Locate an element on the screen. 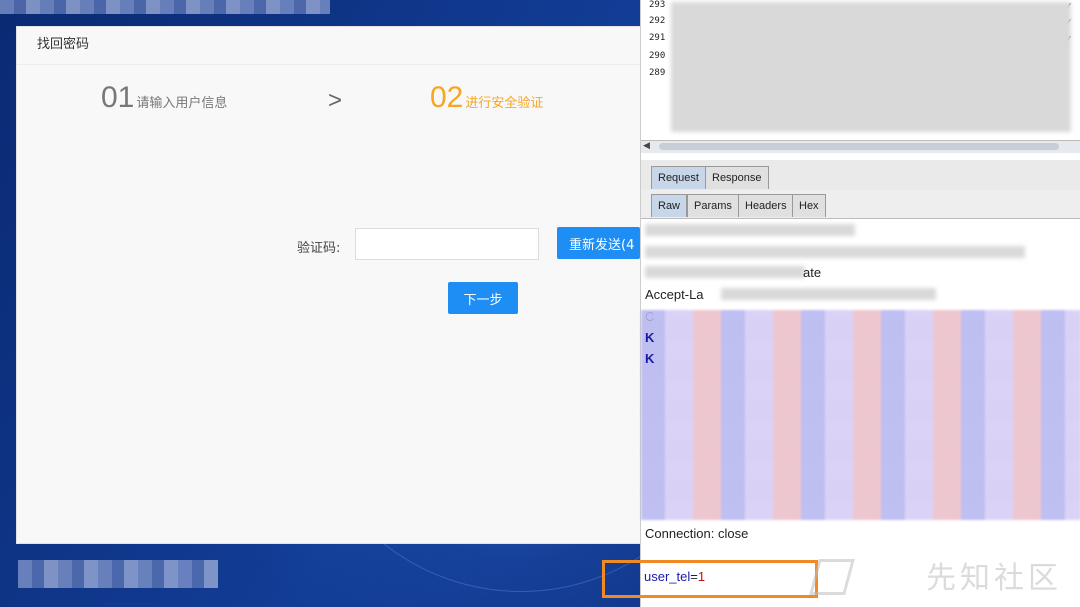 This screenshot has width=1080, height=607. resend-code-button: 重新发送(4 is located at coordinates (598, 243).